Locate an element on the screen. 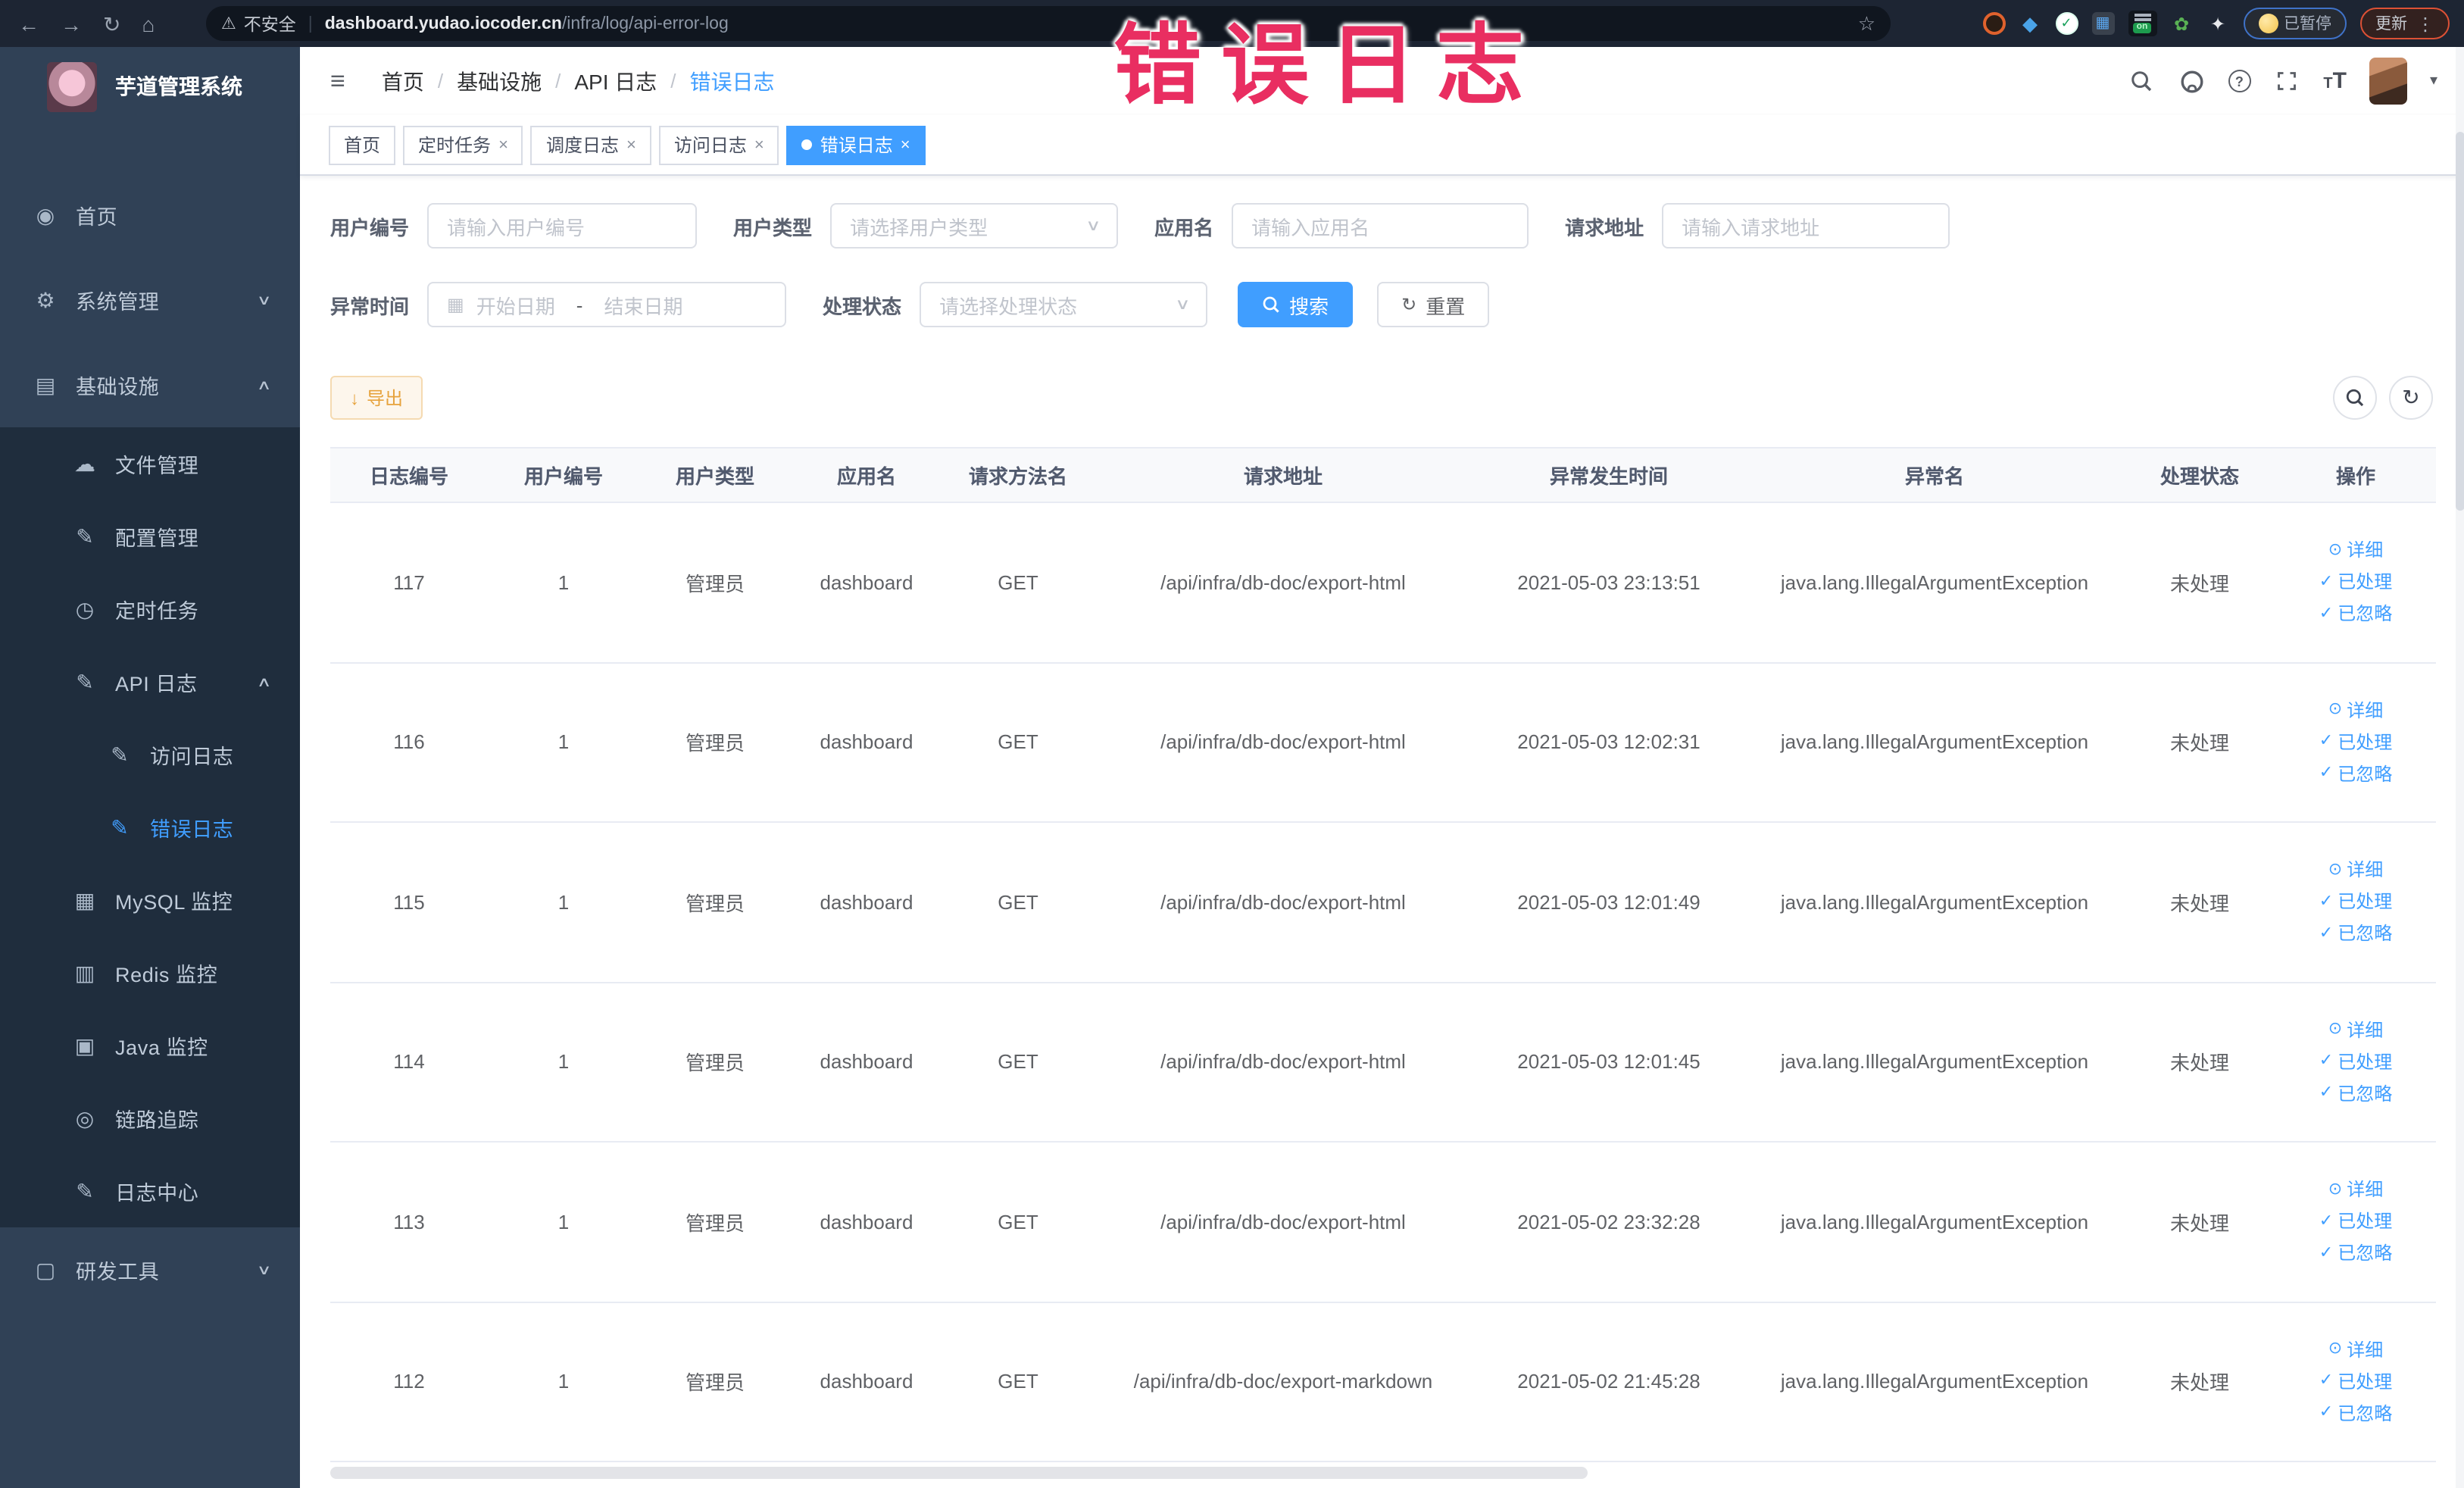 Image resolution: width=2464 pixels, height=1488 pixels. hamburger-icon: ≡ is located at coordinates (338, 81).